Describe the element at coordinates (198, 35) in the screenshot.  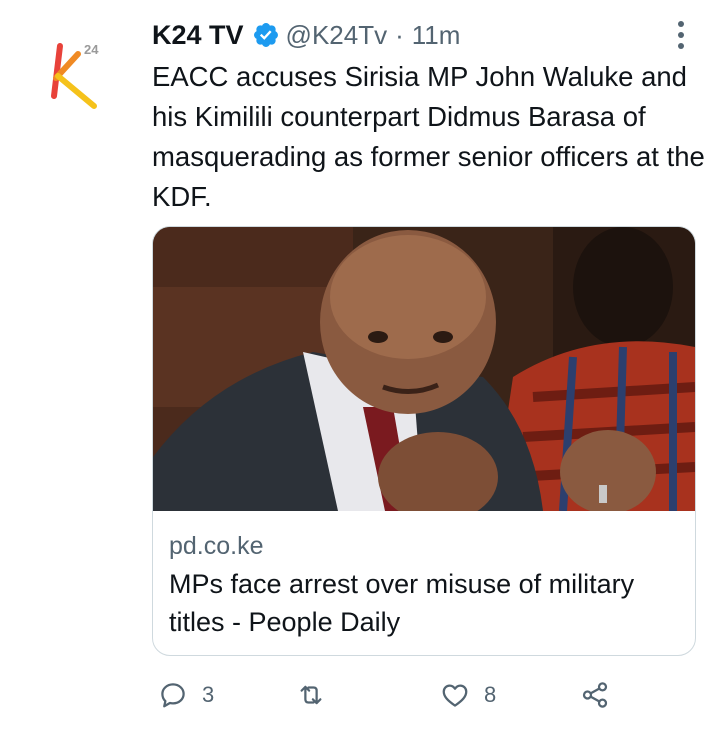
I see `display-name: K24 TV` at that location.